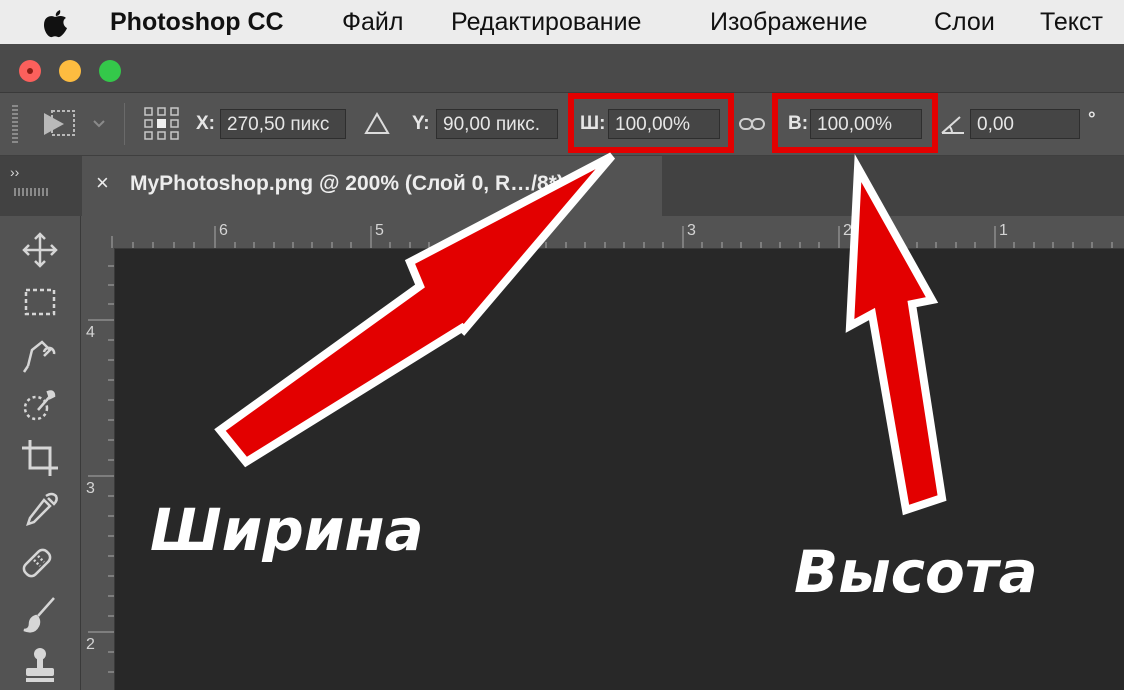  Describe the element at coordinates (896, 334) in the screenshot. I see `height-arrow-icon` at that location.